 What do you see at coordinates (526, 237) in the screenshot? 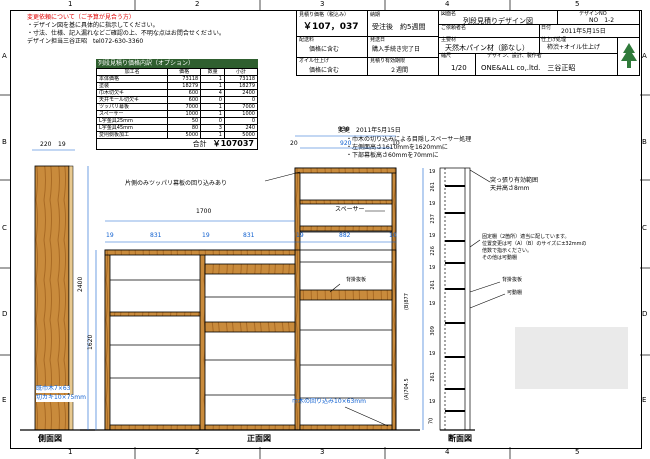
I see `section-note: 固定棚（2箇所）適当に配しています。` at bounding box center [526, 237].